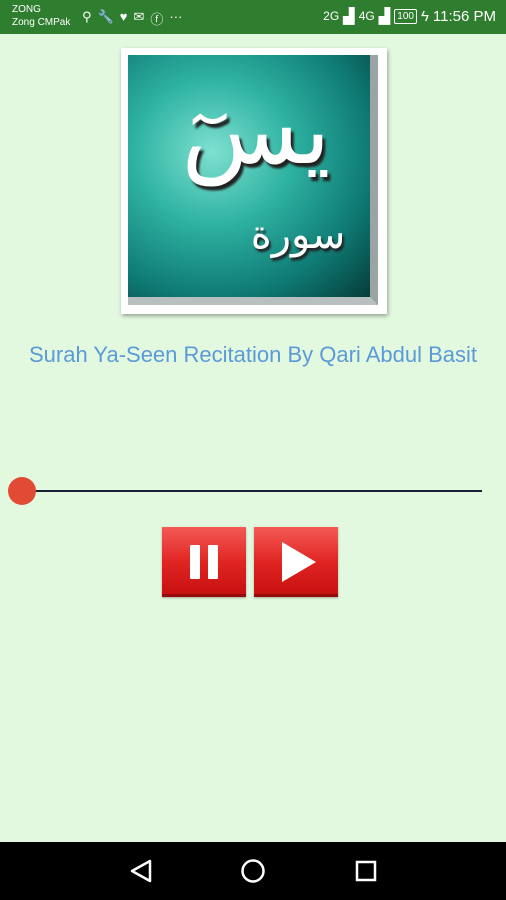  What do you see at coordinates (26, 9) in the screenshot?
I see `carrier-name: ZONG` at bounding box center [26, 9].